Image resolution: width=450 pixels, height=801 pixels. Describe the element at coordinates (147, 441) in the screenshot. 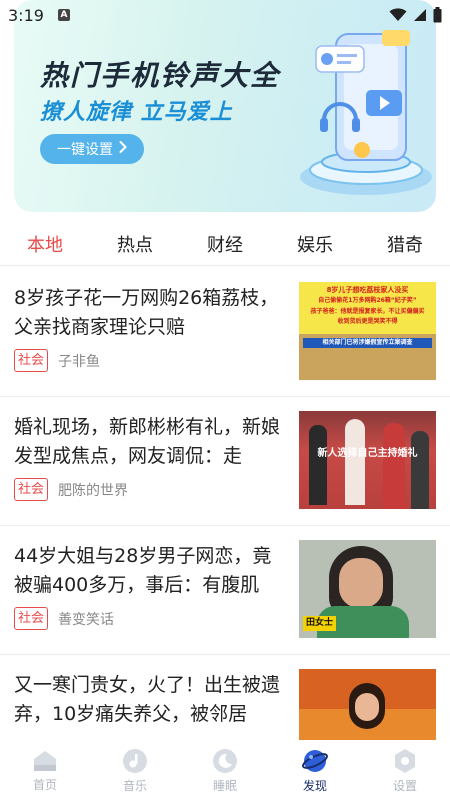

I see `news-title: 婚礼现场，新郎彬彬有礼，新娘发型成焦点，网友调侃：走` at that location.